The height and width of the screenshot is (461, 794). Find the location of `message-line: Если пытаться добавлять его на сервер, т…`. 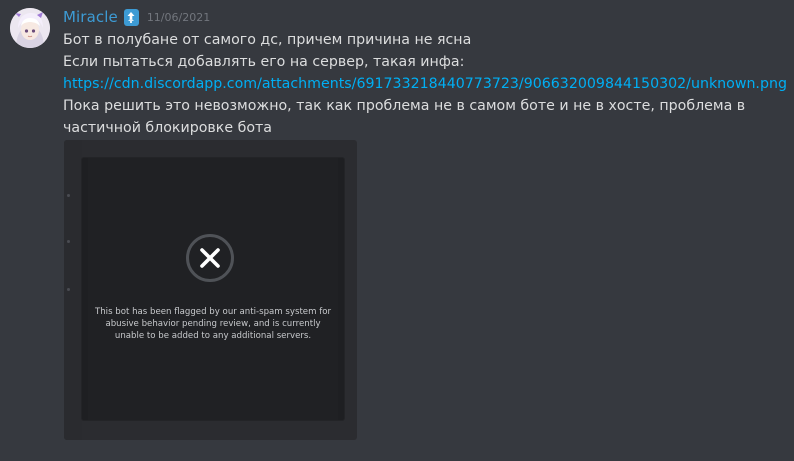

message-line: Если пытаться добавлять его на сервер, т… is located at coordinates (264, 62).